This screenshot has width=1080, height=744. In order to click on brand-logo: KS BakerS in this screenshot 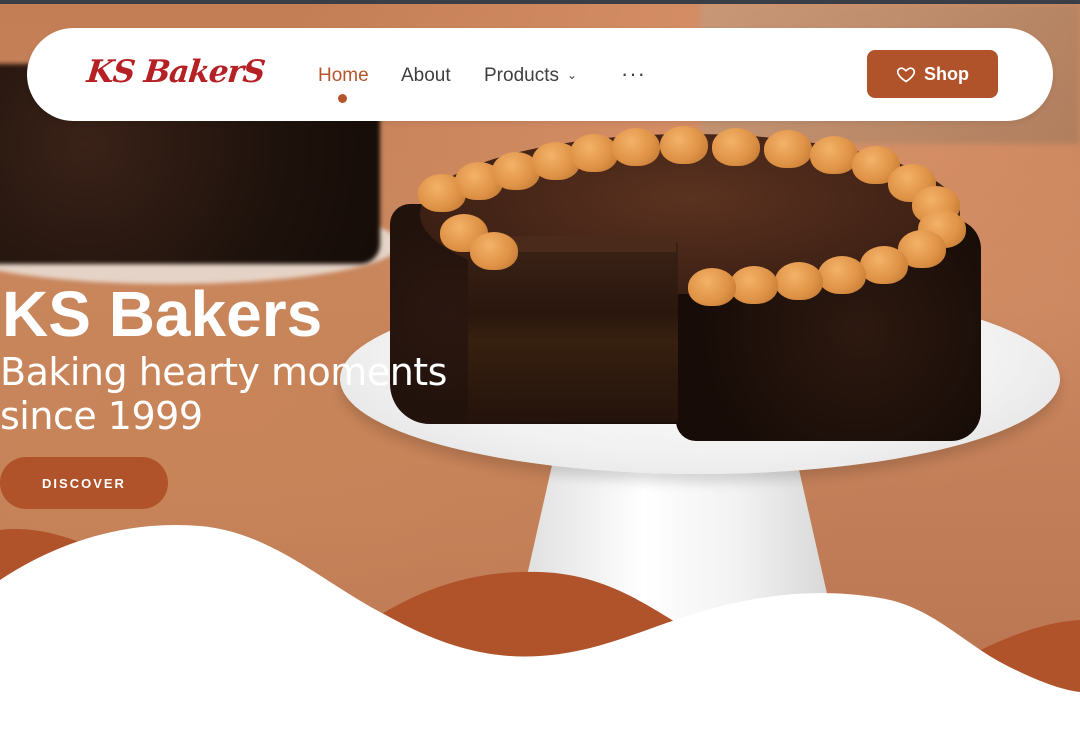, I will do `click(175, 72)`.